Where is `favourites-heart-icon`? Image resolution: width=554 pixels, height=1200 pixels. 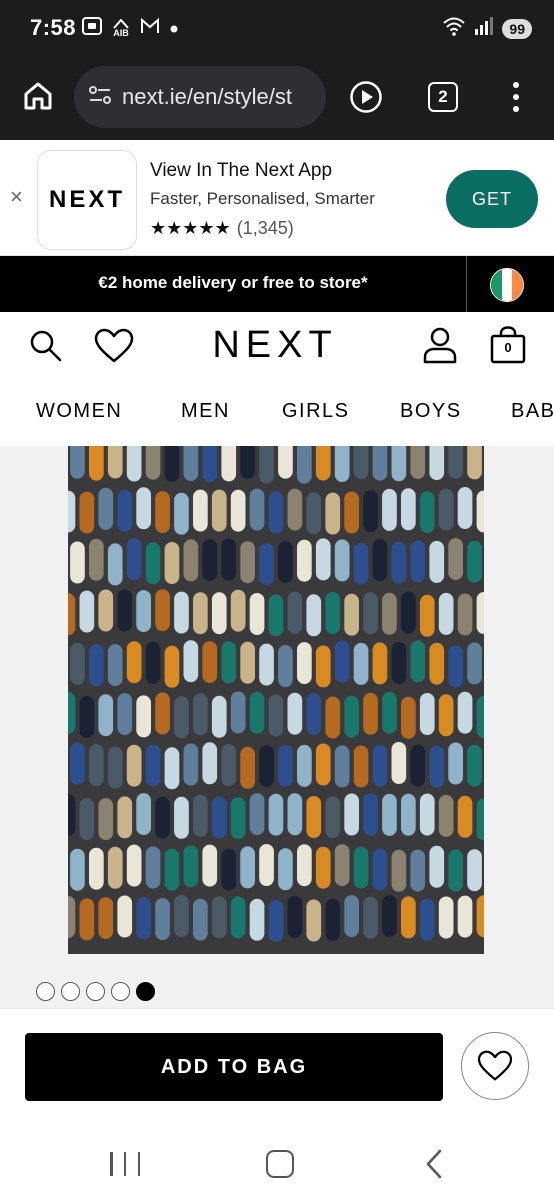 favourites-heart-icon is located at coordinates (114, 346).